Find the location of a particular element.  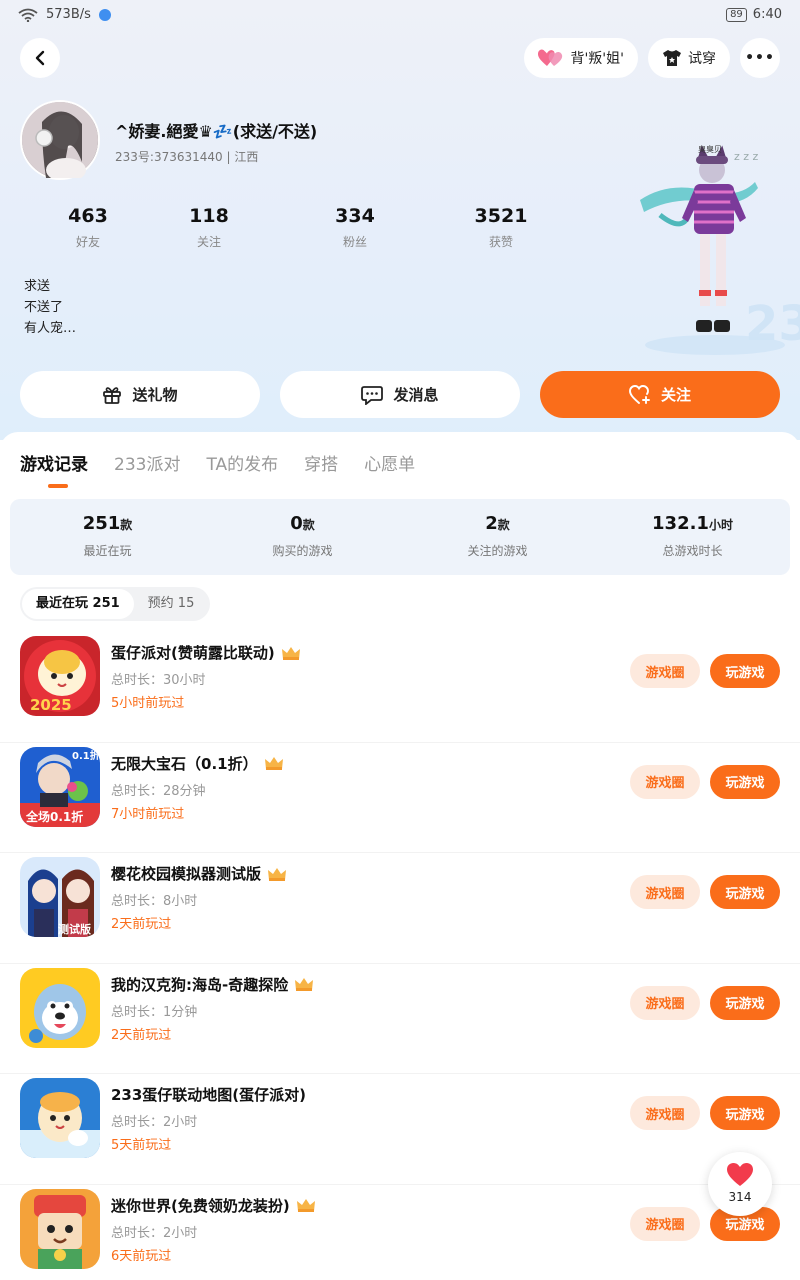

game-icon-mini-world is located at coordinates (60, 1228).